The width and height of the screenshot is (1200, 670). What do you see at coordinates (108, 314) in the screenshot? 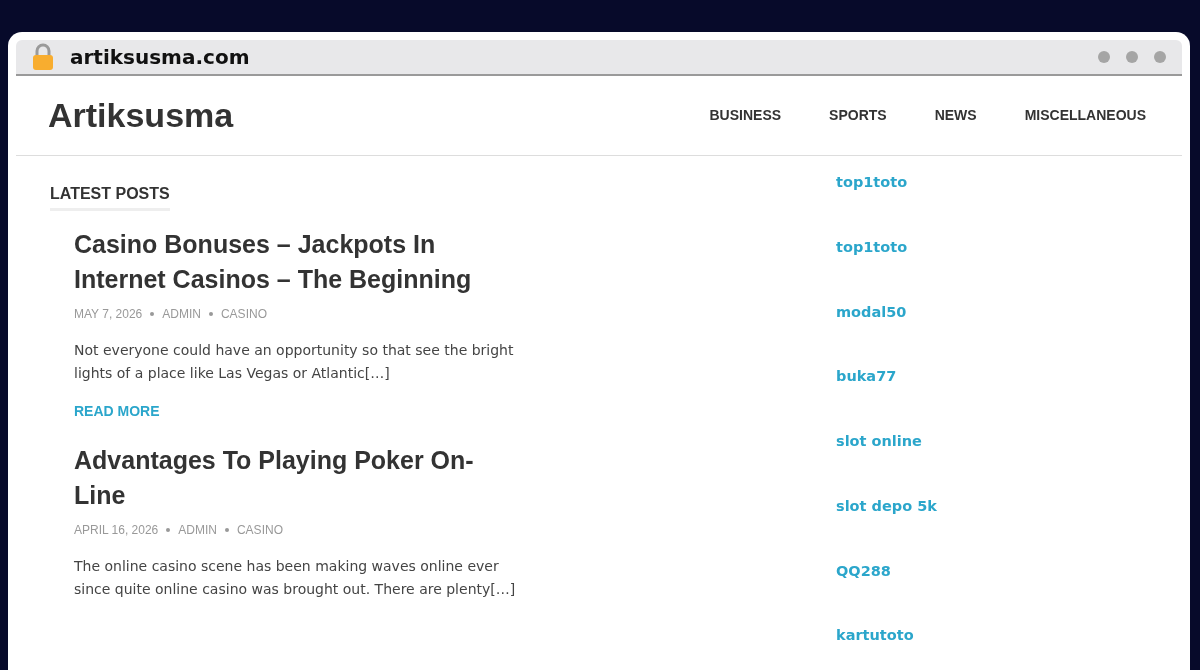
I see `post-date: MAY 7, 2026` at bounding box center [108, 314].